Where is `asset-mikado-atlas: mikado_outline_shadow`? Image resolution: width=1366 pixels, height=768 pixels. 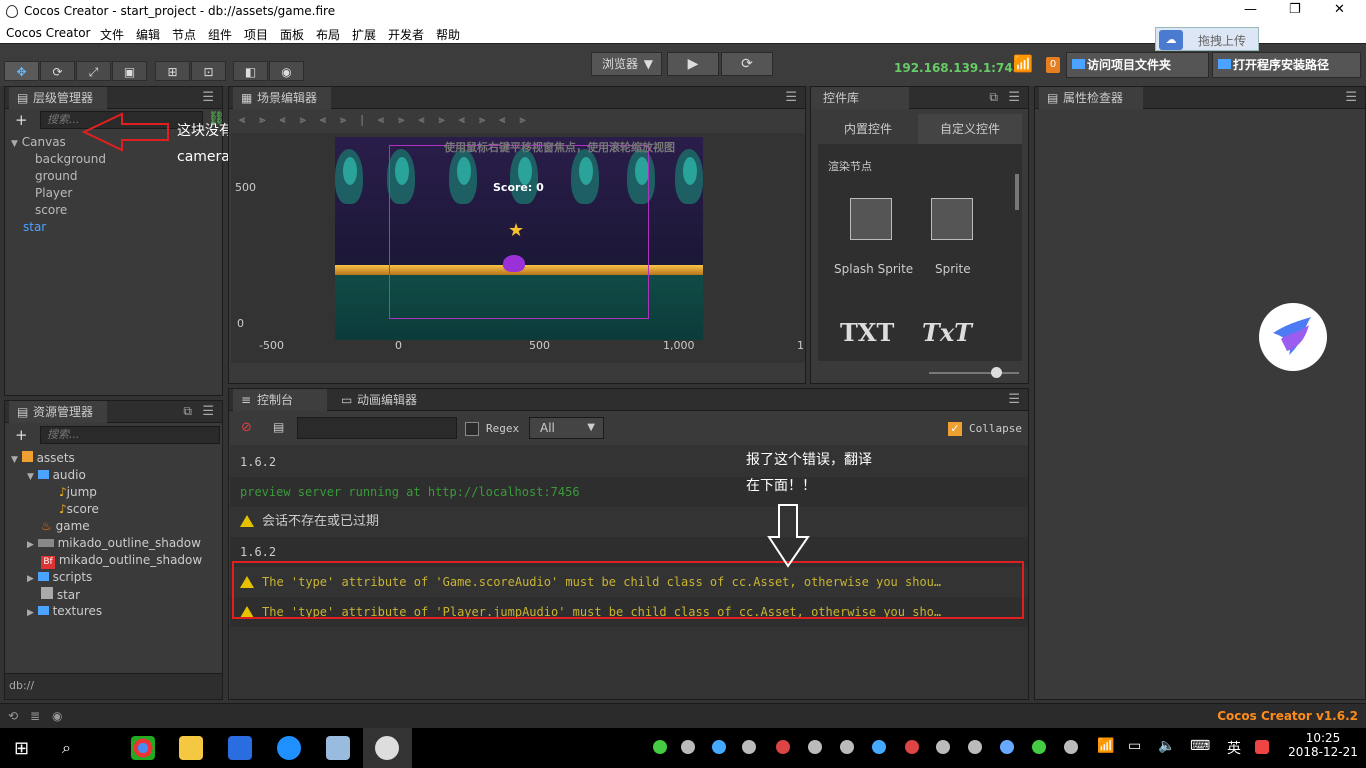
asset-mikado-atlas: mikado_outline_shadow is located at coordinates (129, 543).